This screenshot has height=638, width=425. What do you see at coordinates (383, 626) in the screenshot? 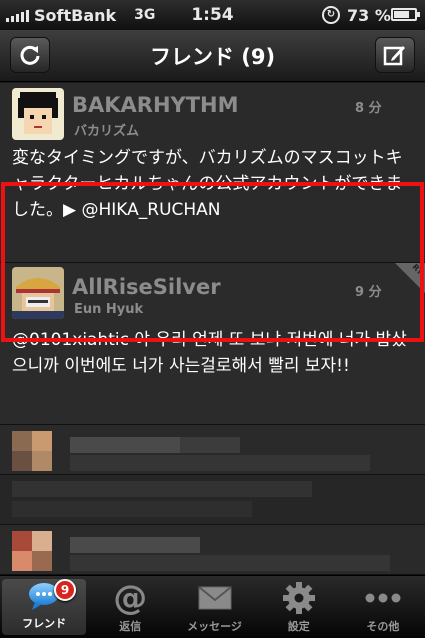
I see `tab-label: その他` at bounding box center [383, 626].